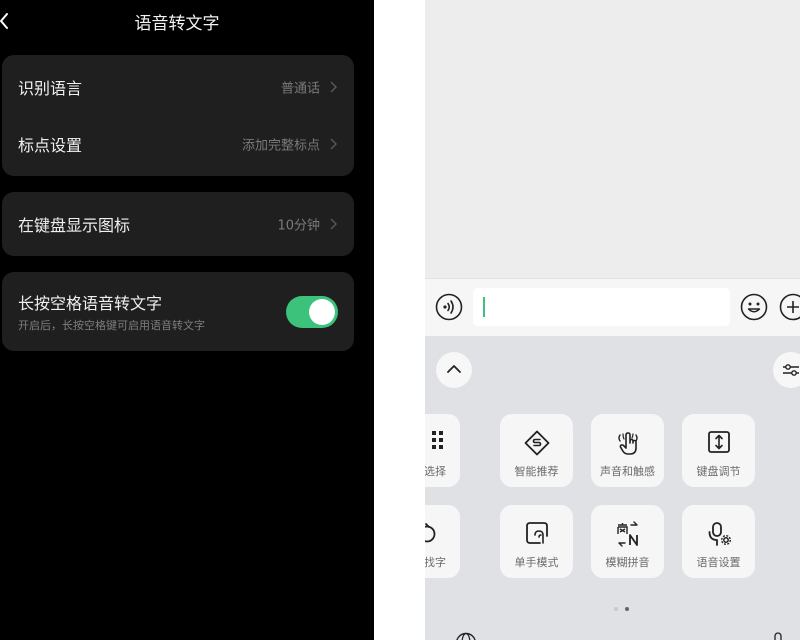 This screenshot has height=640, width=800. I want to click on long-press-space-toggle, so click(312, 312).